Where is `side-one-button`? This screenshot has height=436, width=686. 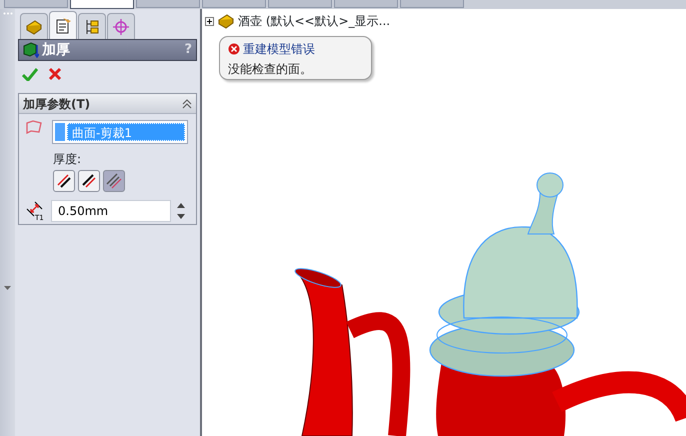
side-one-button is located at coordinates (64, 181).